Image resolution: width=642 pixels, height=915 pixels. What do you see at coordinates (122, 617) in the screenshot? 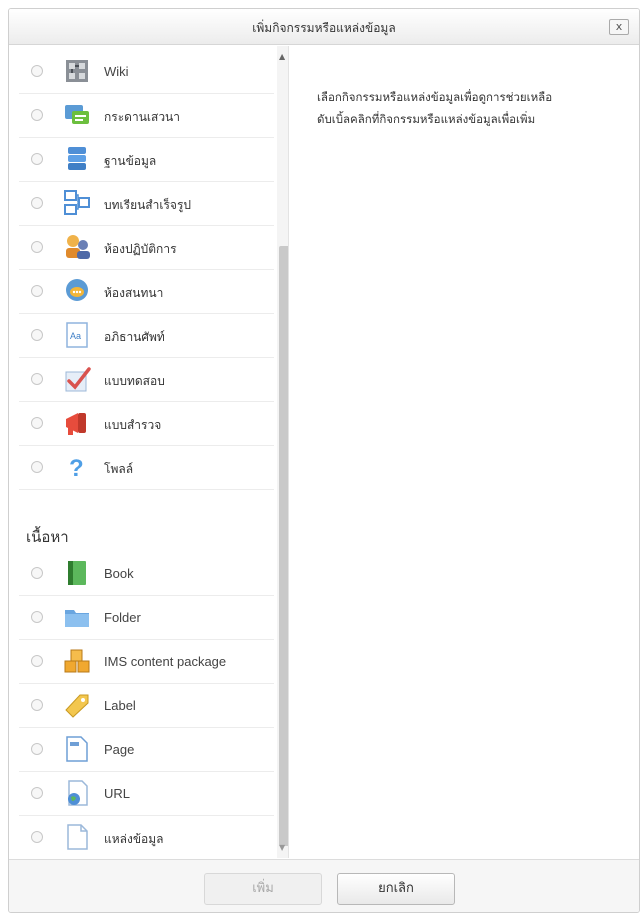
I see `list-item-label: Folder` at bounding box center [122, 617].